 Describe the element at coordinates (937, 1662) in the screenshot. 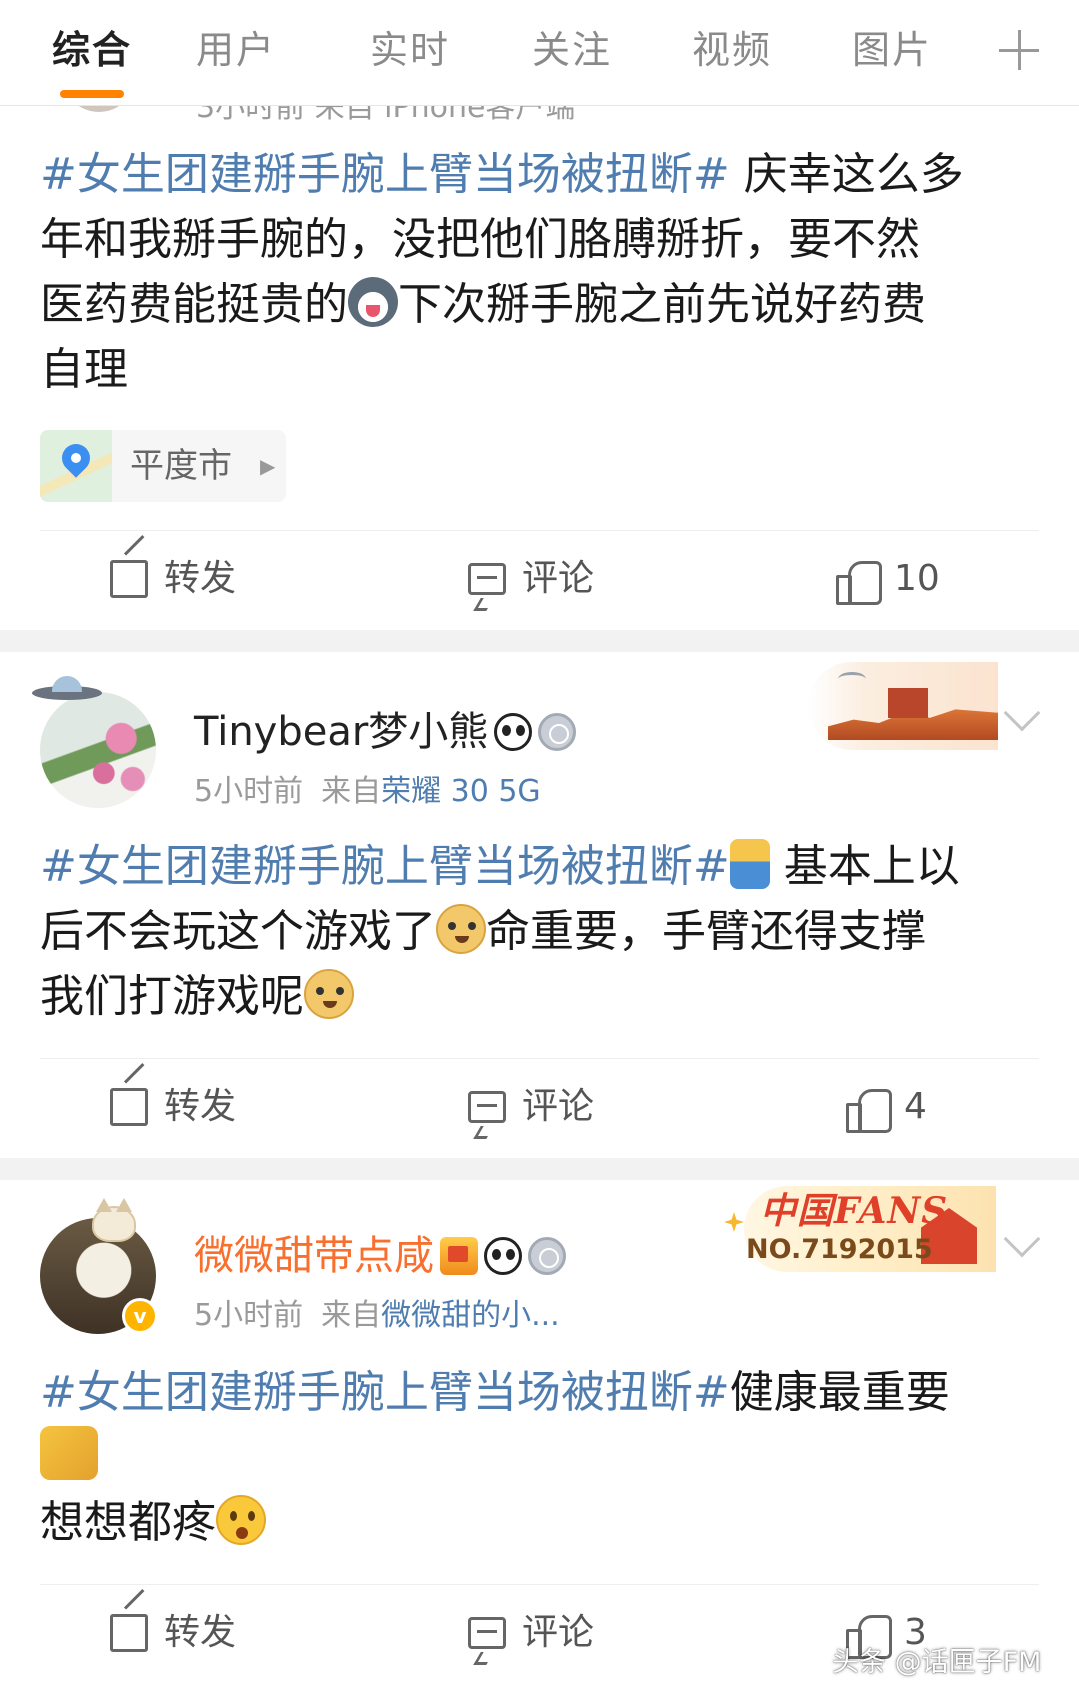

I see `watermark: 头条 @话匣子FM` at that location.